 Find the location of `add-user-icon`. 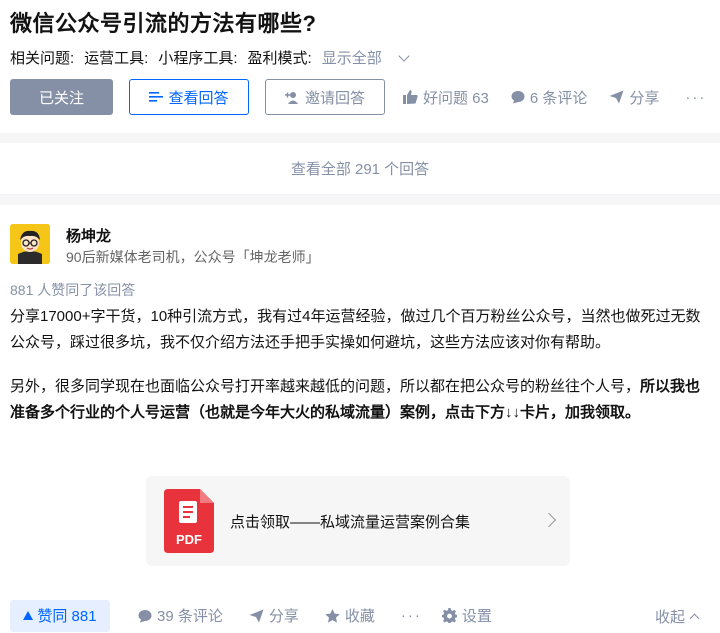

add-user-icon is located at coordinates (291, 97).